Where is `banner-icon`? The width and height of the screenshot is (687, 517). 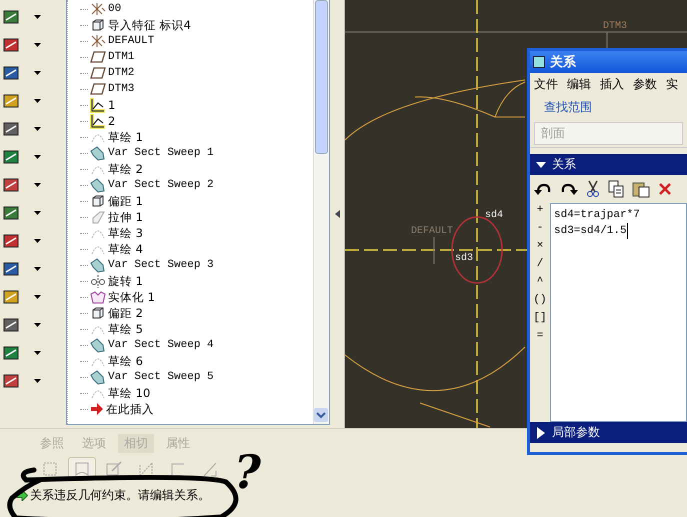
banner-icon is located at coordinates (82, 469).